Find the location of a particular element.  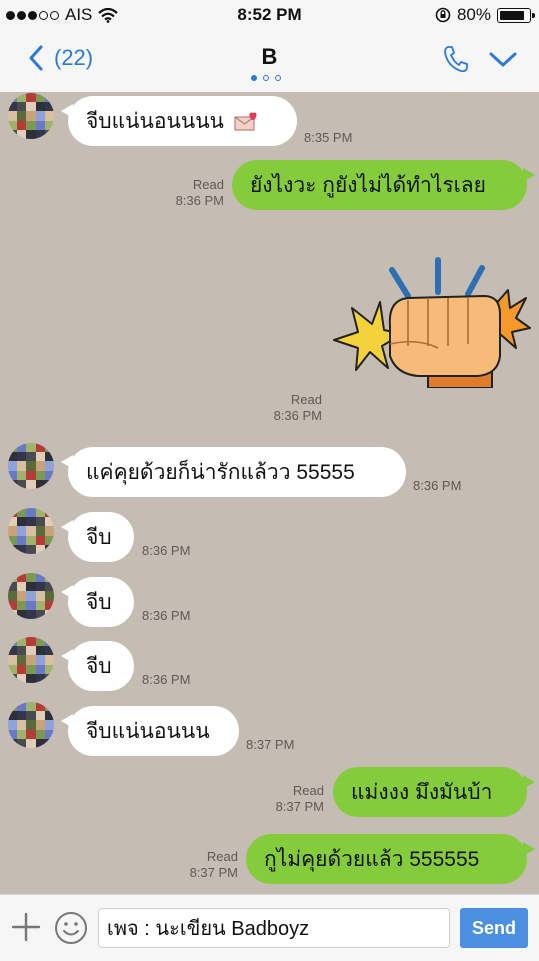

message-text: กูไม่คุยด้วยแล้ว 555555 is located at coordinates (372, 859).